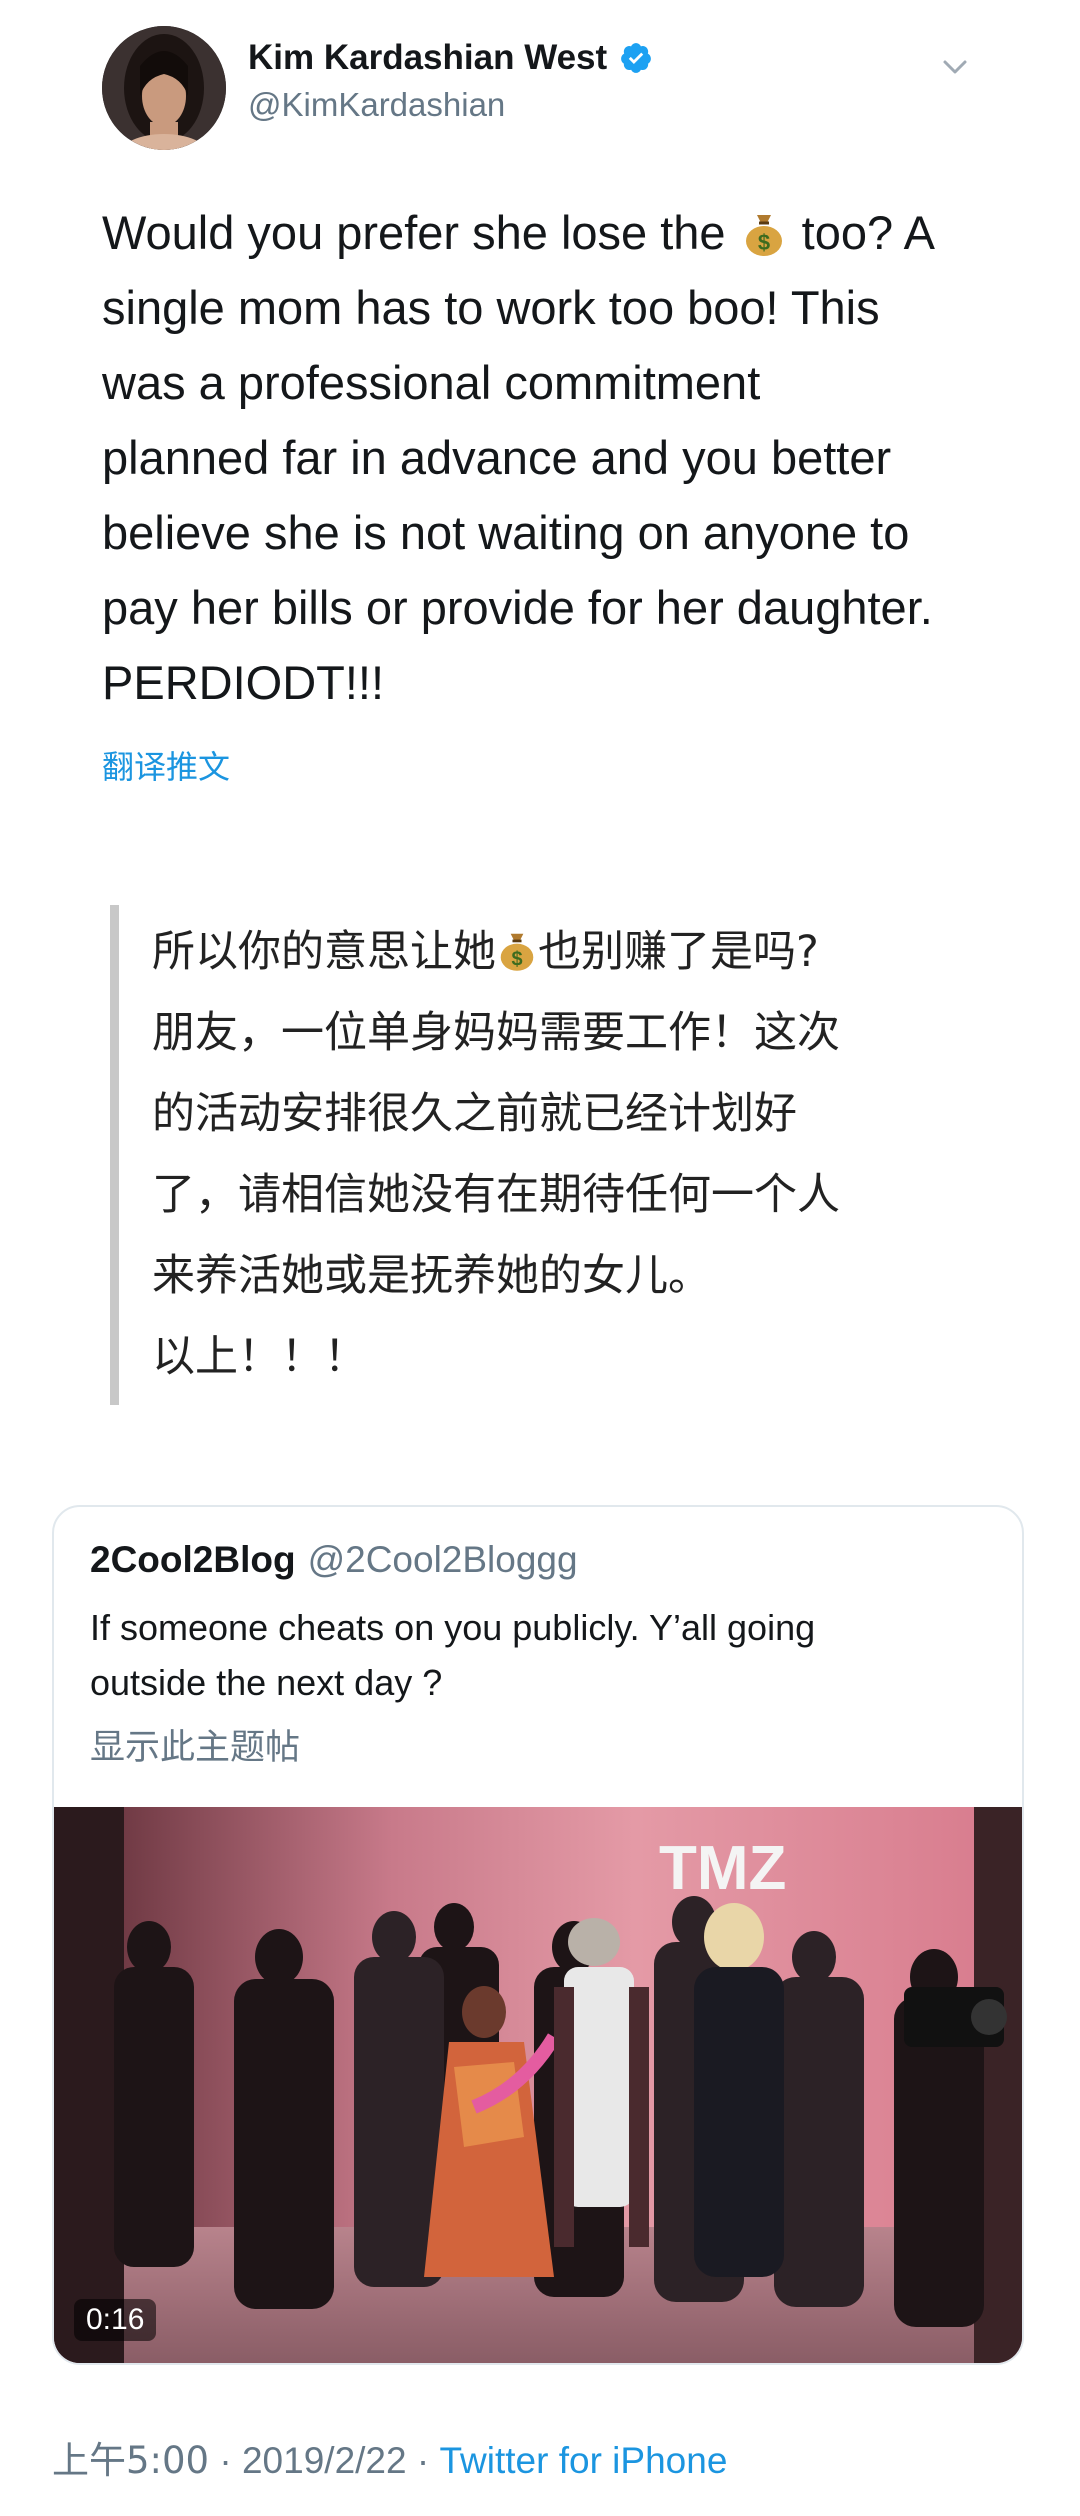  Describe the element at coordinates (722, 1868) in the screenshot. I see `video-watermark: TMZ` at that location.